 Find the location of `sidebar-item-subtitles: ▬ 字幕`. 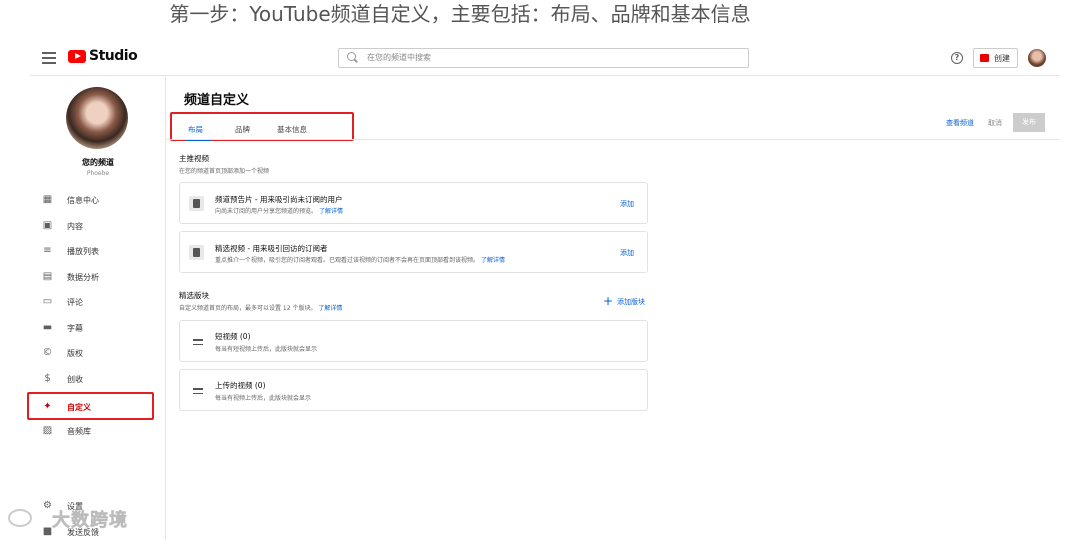

sidebar-item-subtitles: ▬ 字幕 is located at coordinates (98, 328).